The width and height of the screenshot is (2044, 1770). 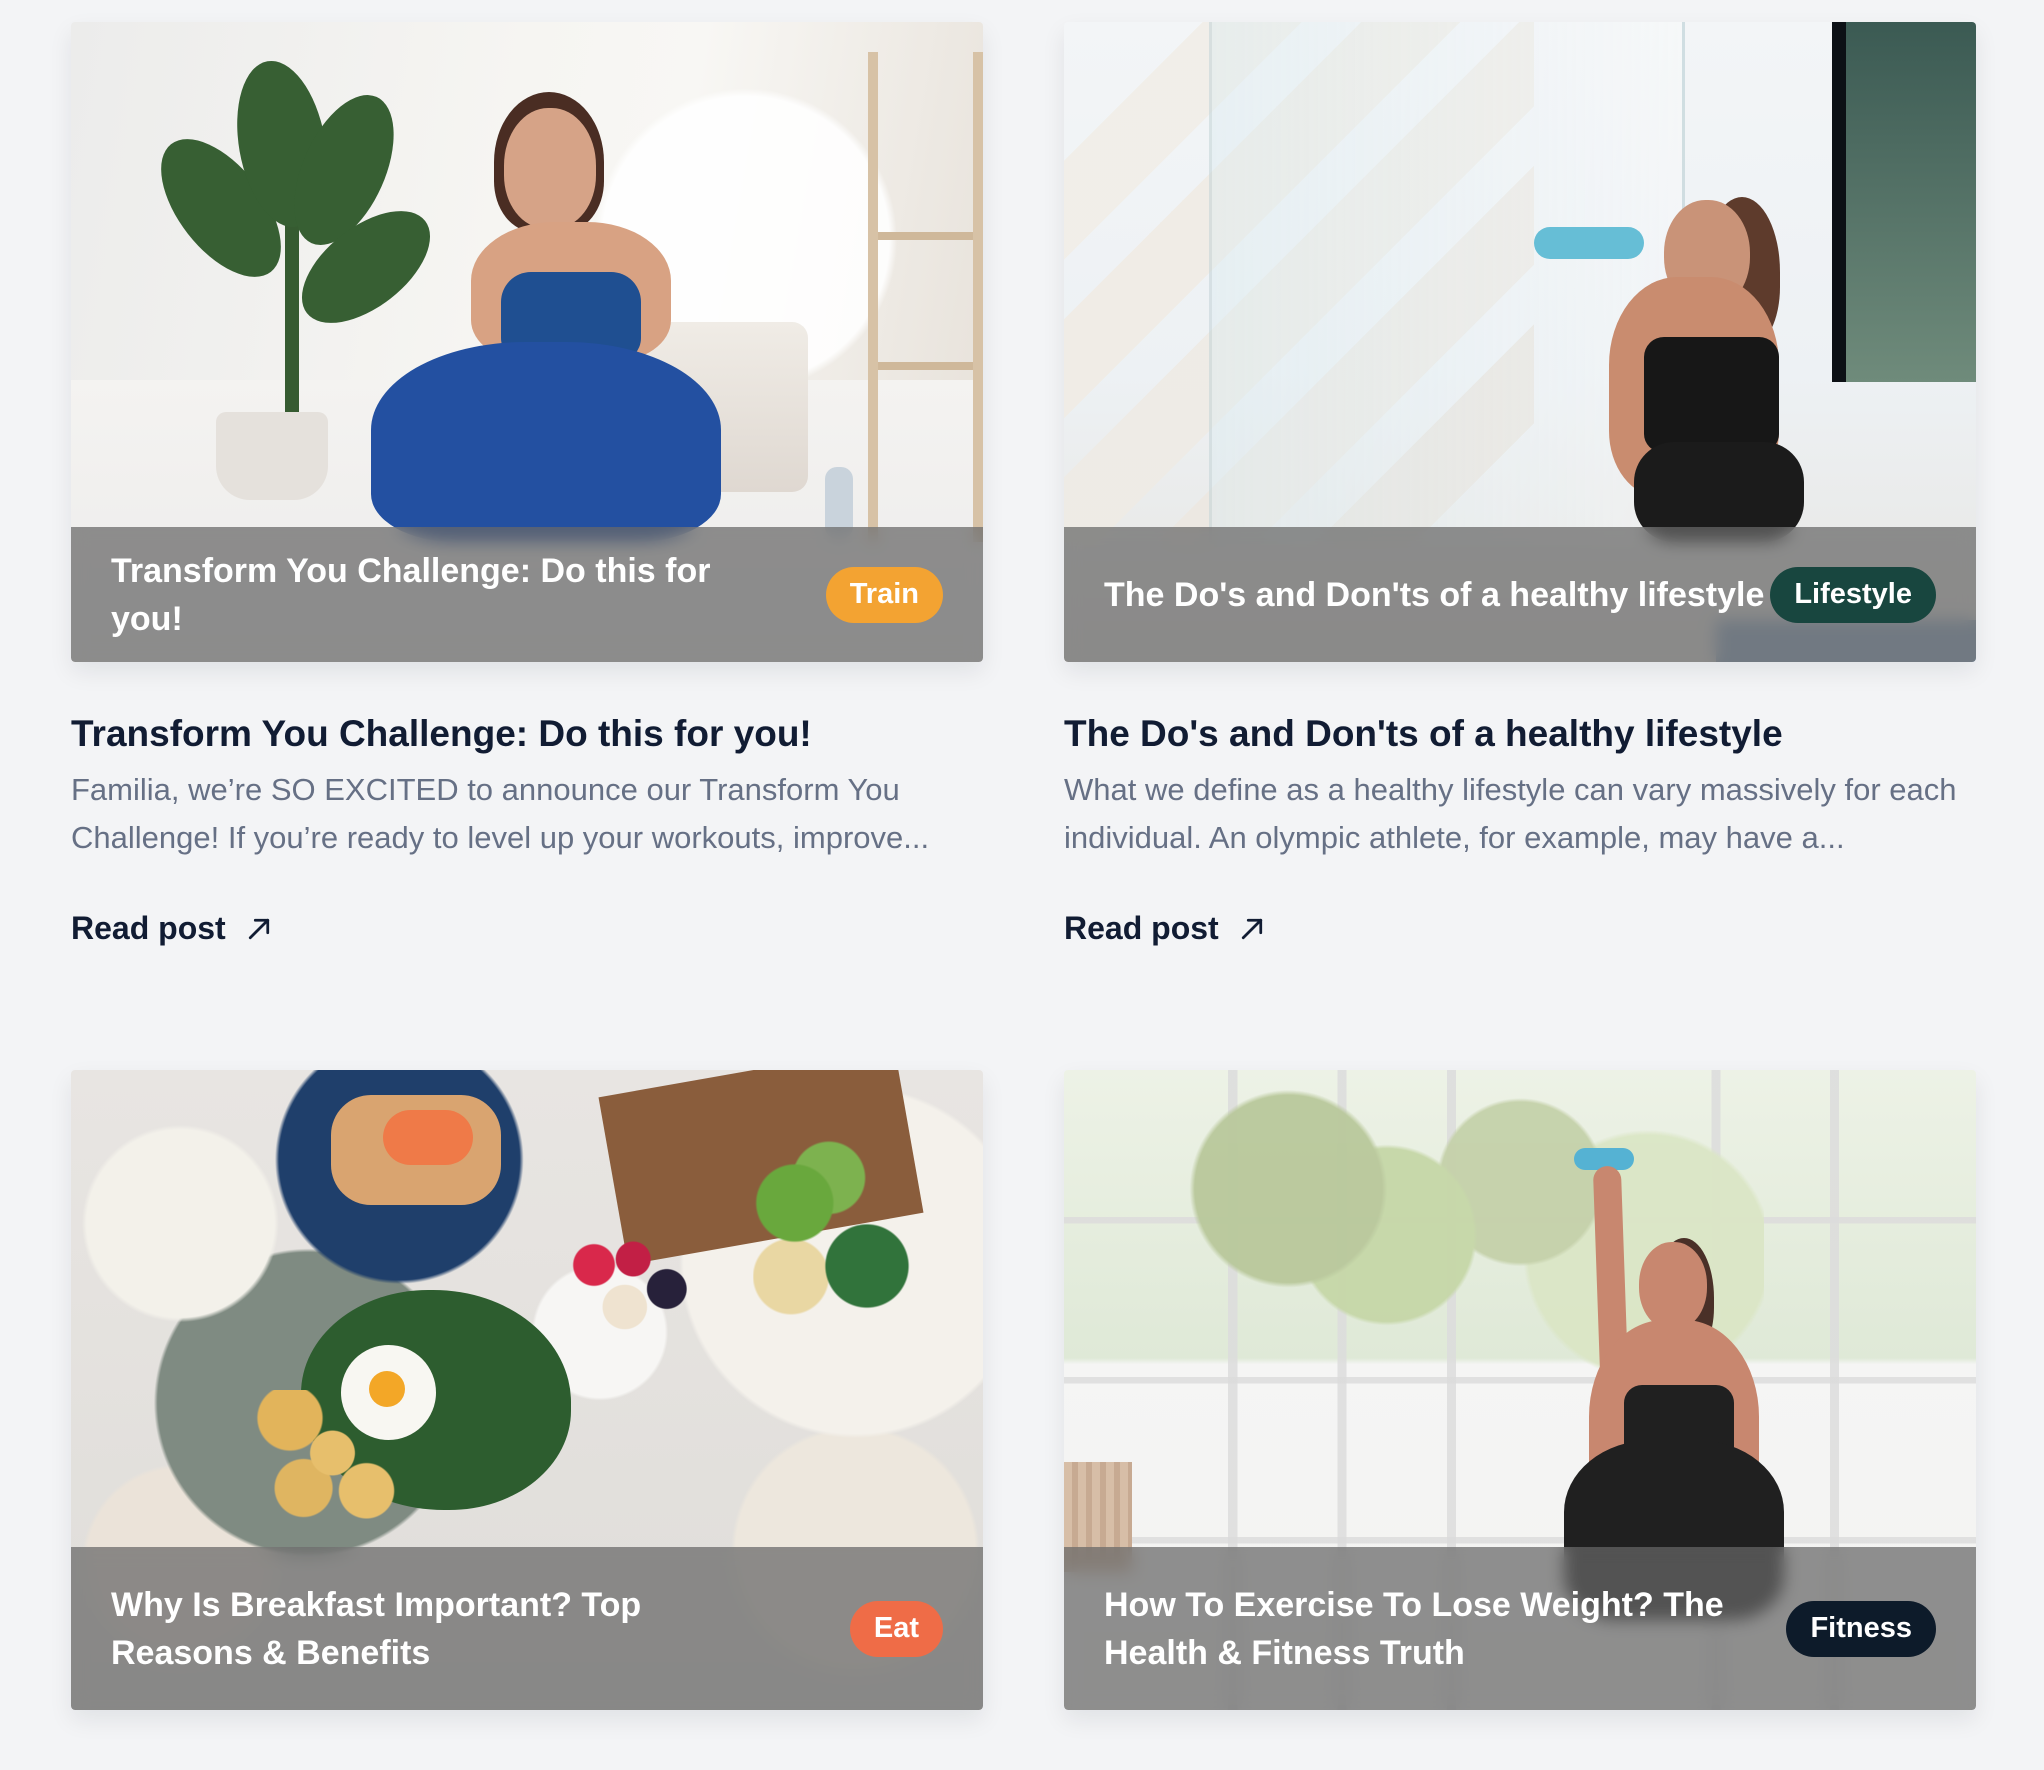 I want to click on potatoes, so click(x=341, y=1460).